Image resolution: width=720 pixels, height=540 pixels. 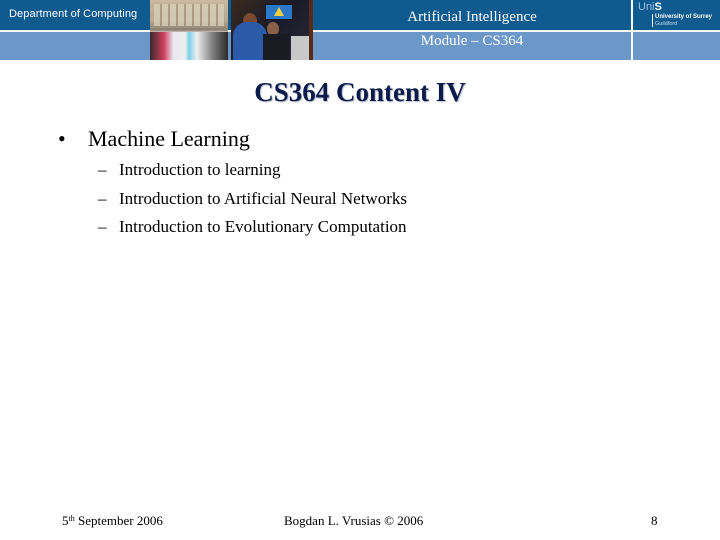 I want to click on logo-bar, so click(x=652, y=20).